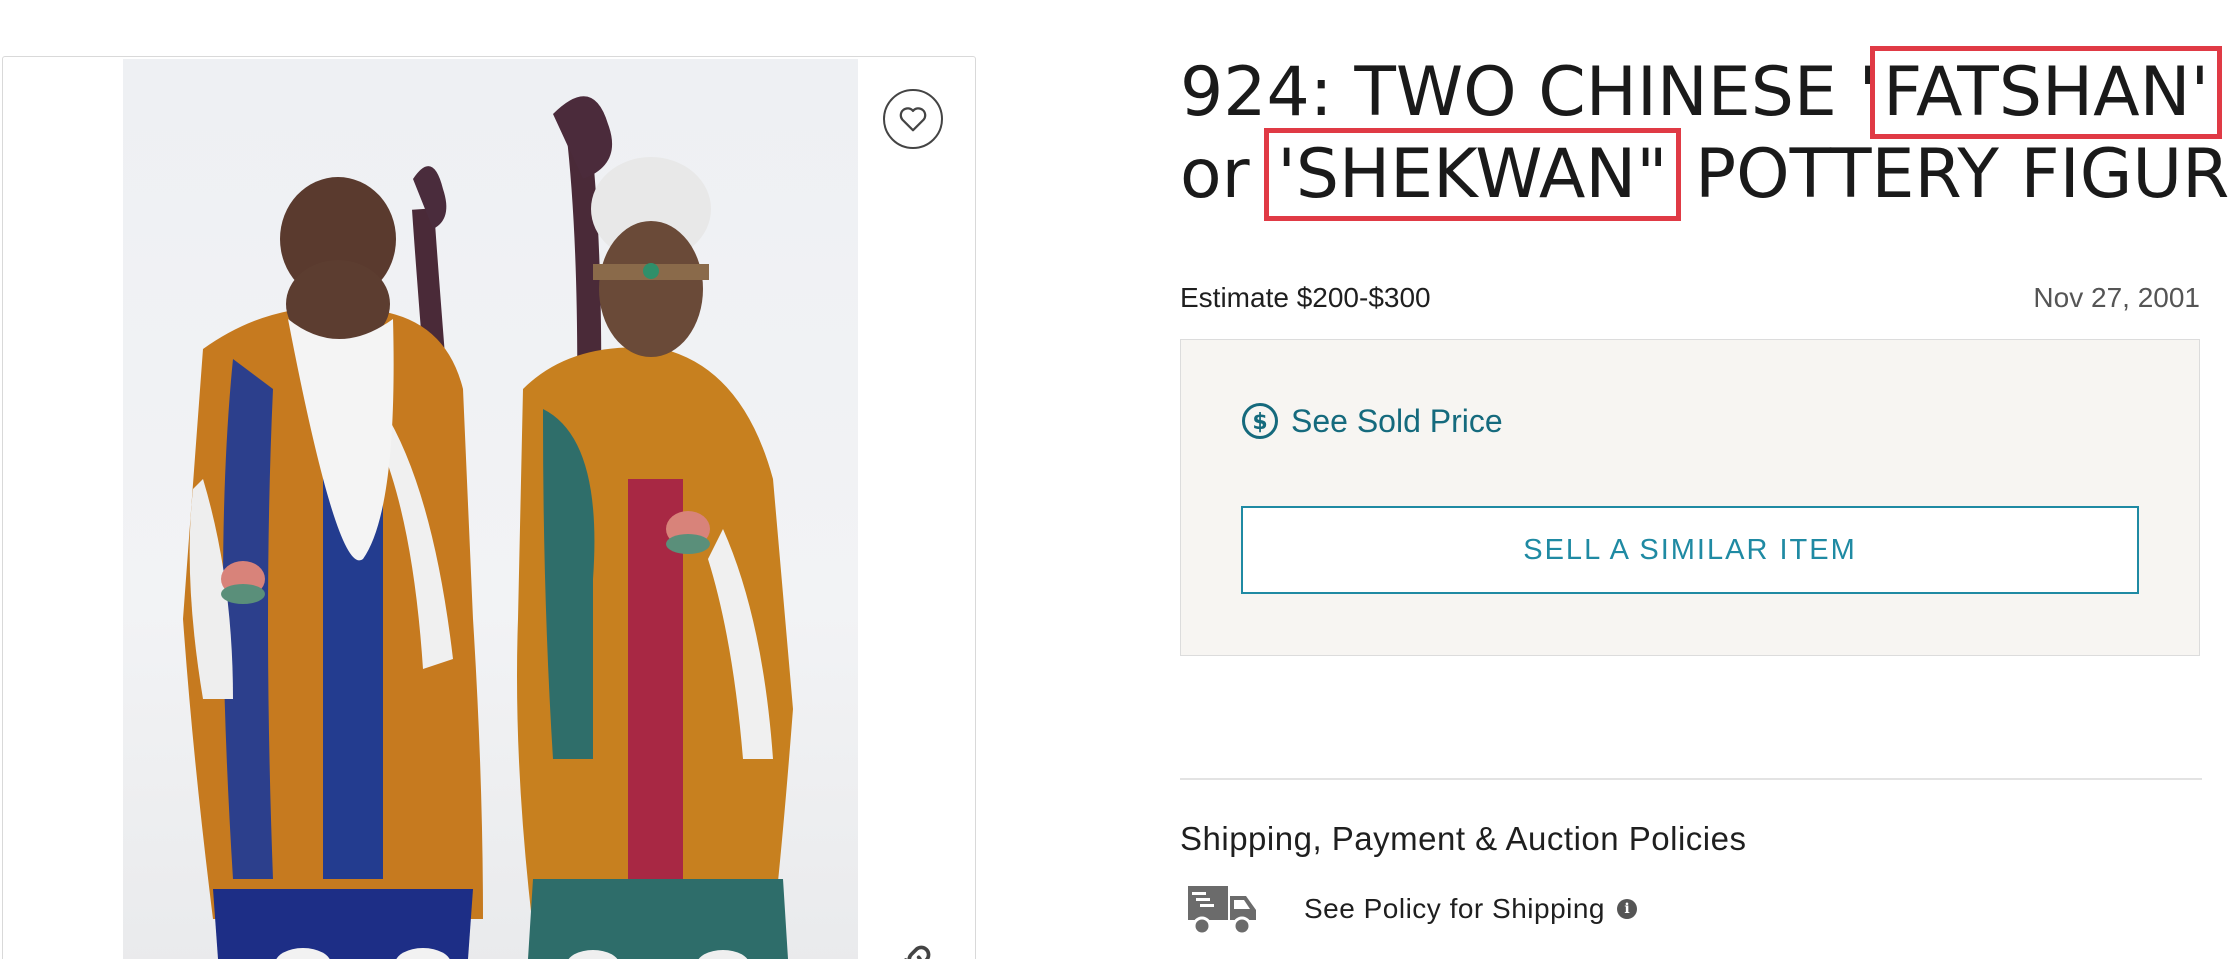 Image resolution: width=2236 pixels, height=959 pixels. I want to click on share-icon, so click(917, 952).